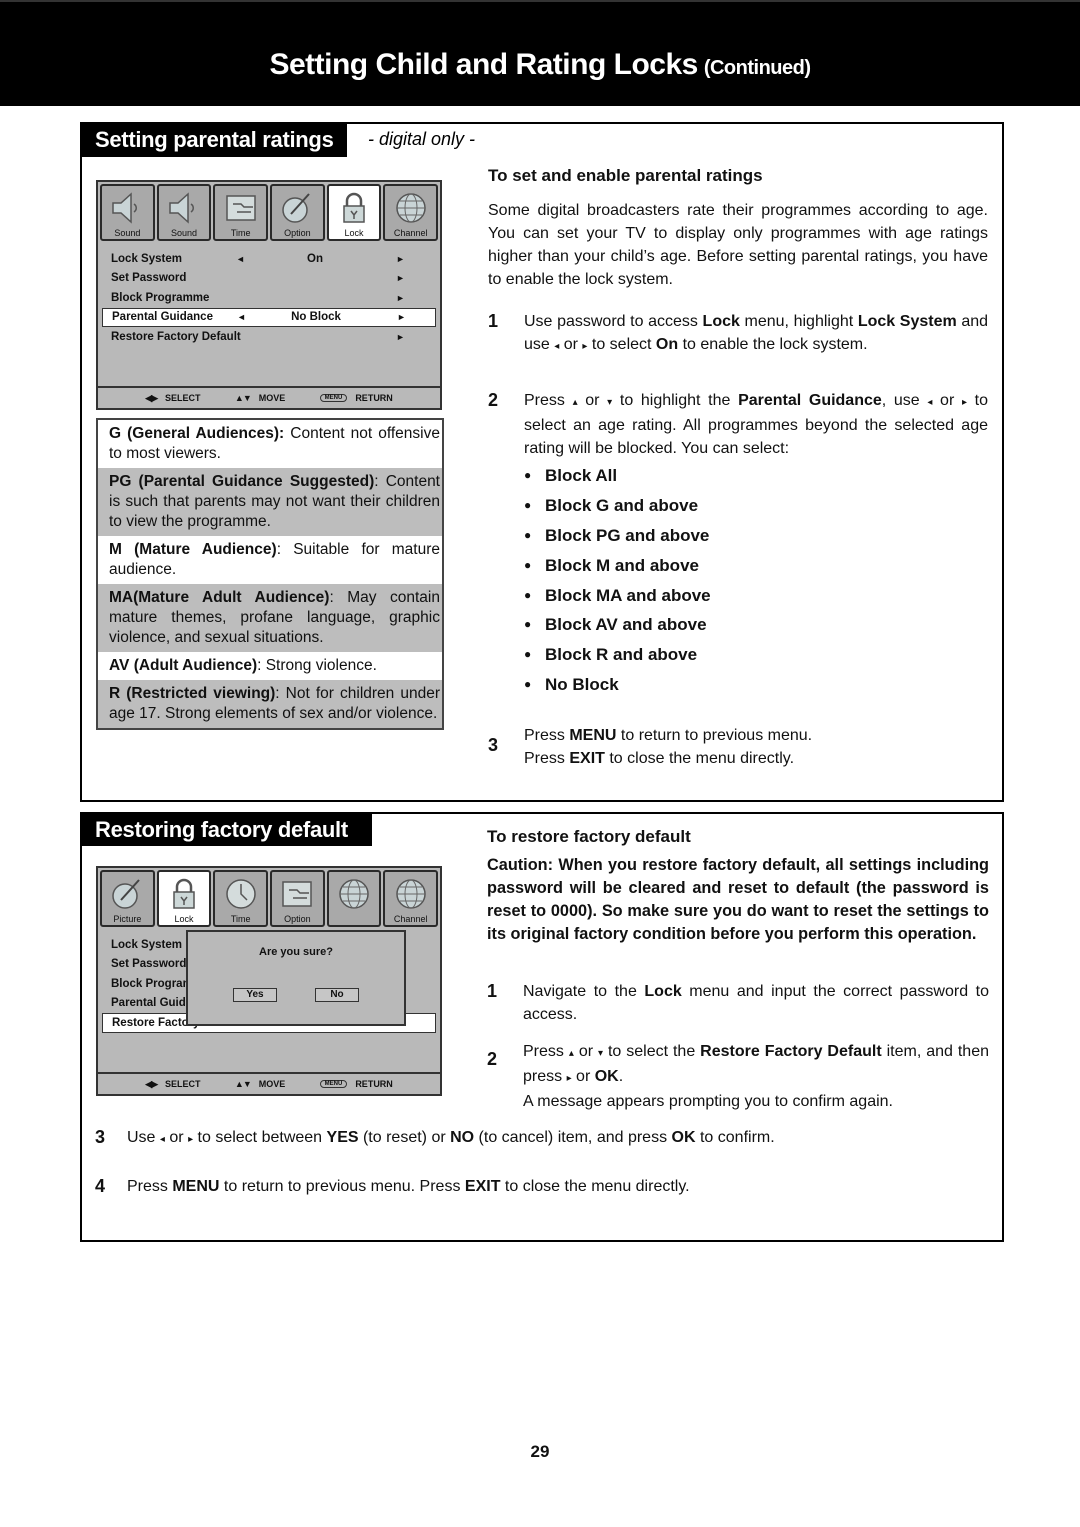 Image resolution: width=1080 pixels, height=1527 pixels. Describe the element at coordinates (683, 1137) in the screenshot. I see `text-fragment: OK` at that location.